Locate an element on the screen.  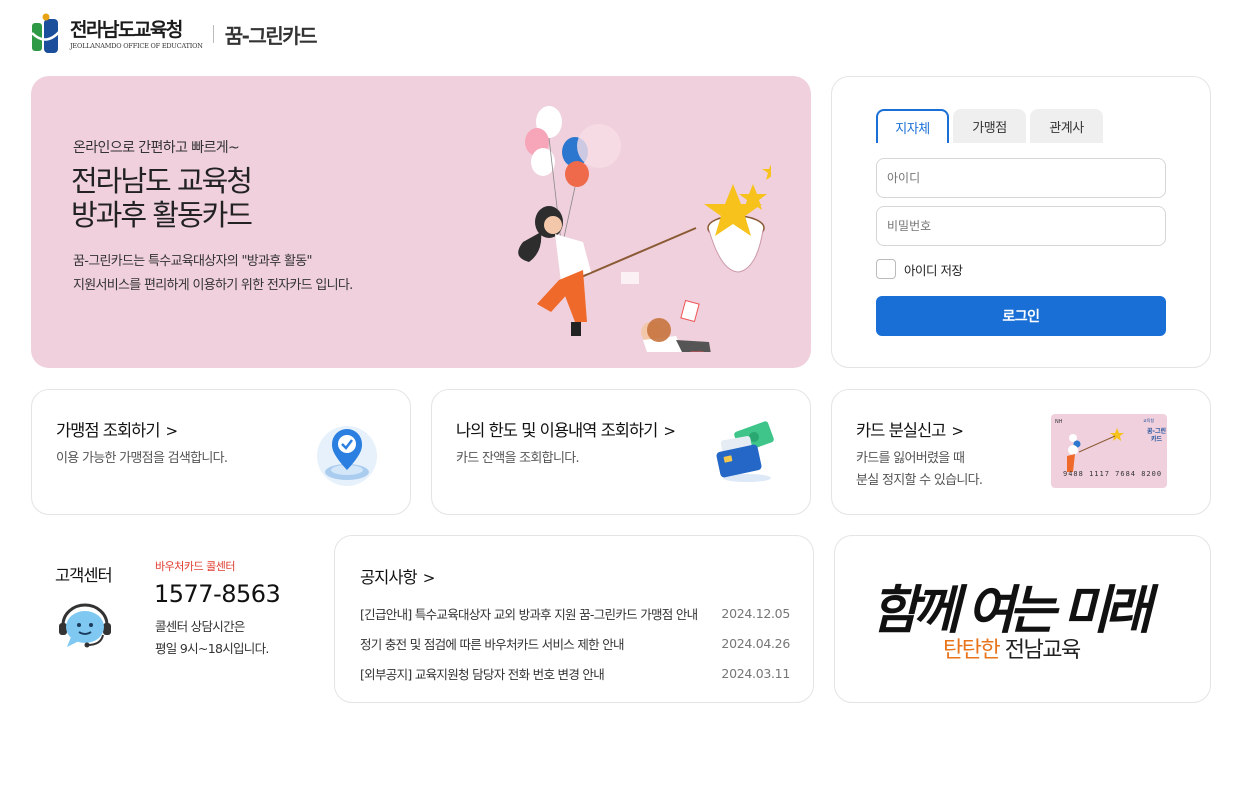
jeonnam-emblem-icon is located at coordinates (46, 33).